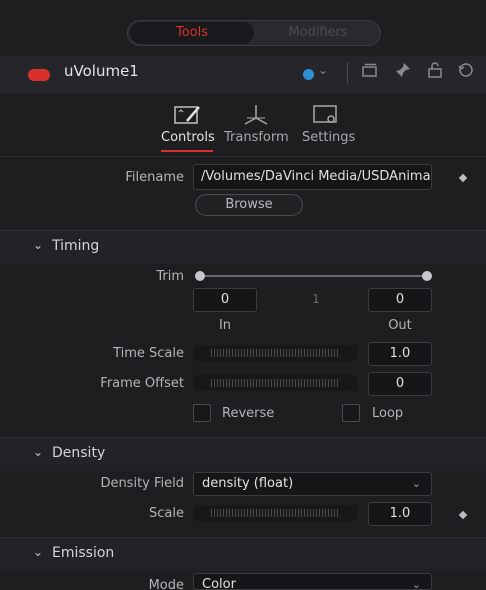  Describe the element at coordinates (248, 483) in the screenshot. I see `density-field-value: density (float)` at that location.